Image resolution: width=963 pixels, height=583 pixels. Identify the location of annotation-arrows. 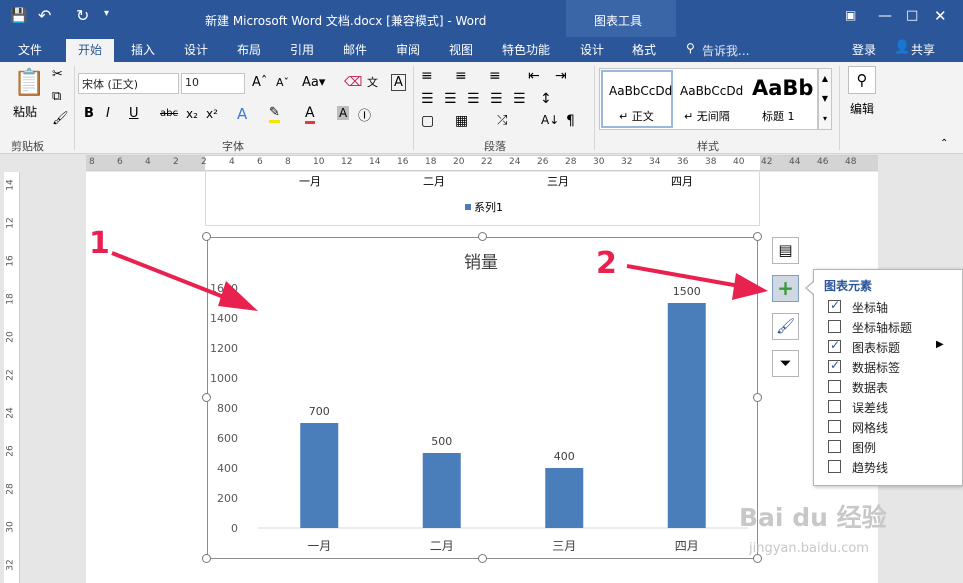
(439, 281).